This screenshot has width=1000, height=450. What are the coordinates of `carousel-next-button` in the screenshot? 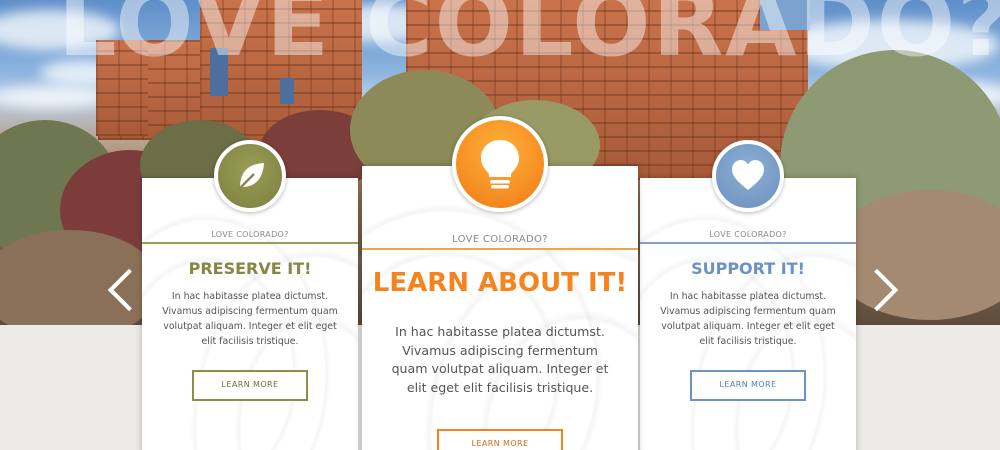 It's located at (881, 291).